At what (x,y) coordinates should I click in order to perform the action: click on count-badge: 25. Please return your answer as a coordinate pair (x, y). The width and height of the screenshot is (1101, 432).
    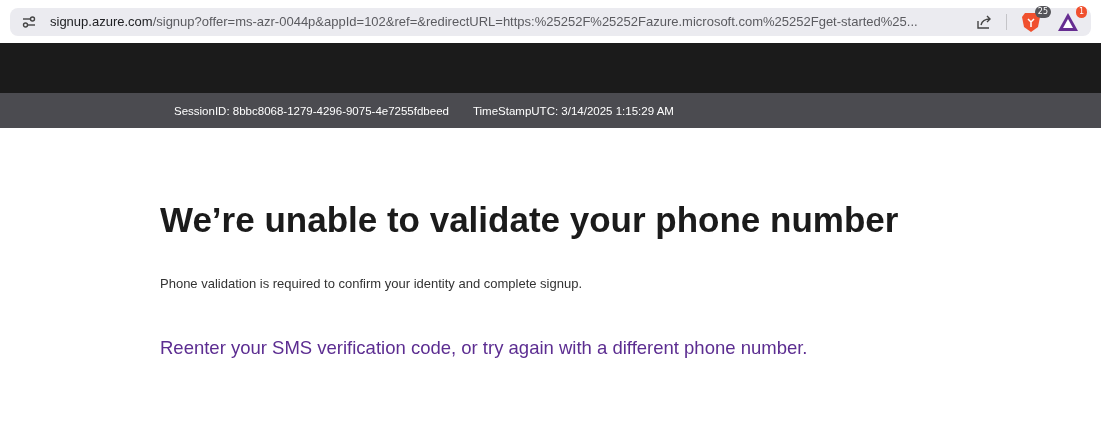
    Looking at the image, I should click on (1042, 11).